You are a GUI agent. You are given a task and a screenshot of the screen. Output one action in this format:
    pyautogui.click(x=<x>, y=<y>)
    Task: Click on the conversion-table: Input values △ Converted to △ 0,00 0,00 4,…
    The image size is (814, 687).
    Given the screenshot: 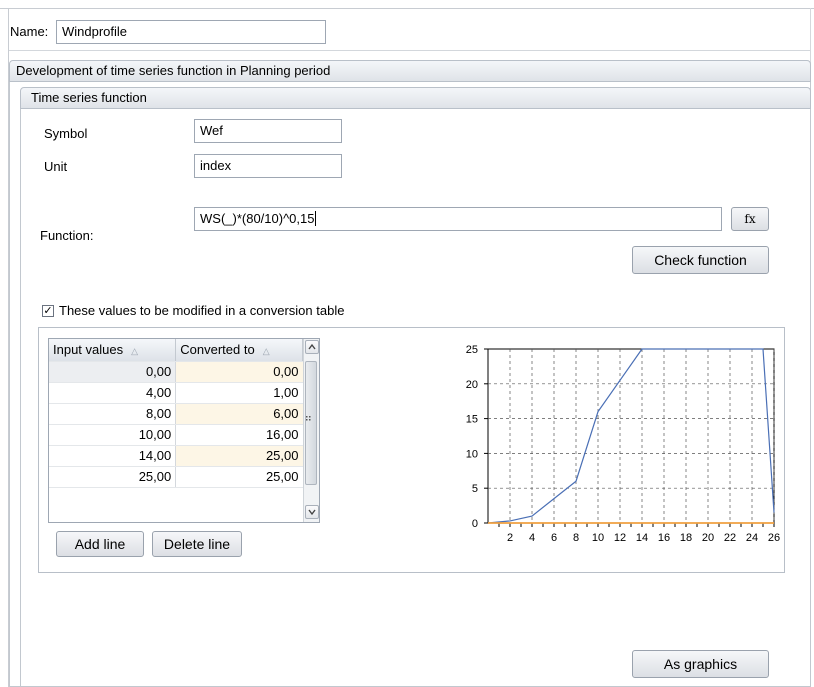 What is the action you would take?
    pyautogui.click(x=184, y=430)
    